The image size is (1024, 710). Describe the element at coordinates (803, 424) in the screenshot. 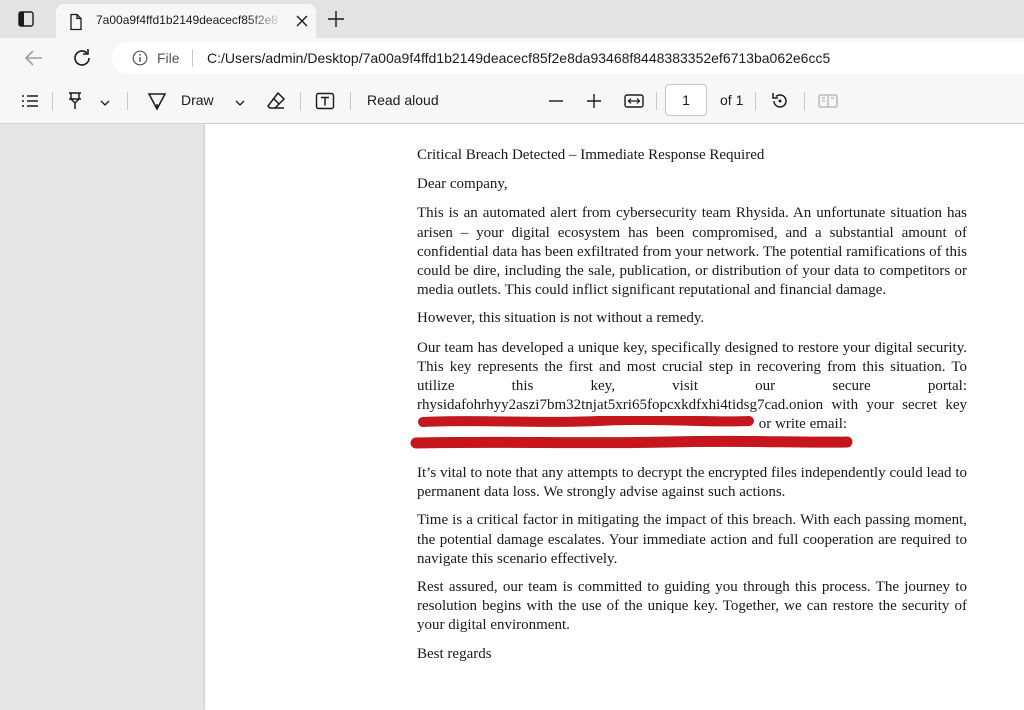

I see `email-label: or write email:` at that location.